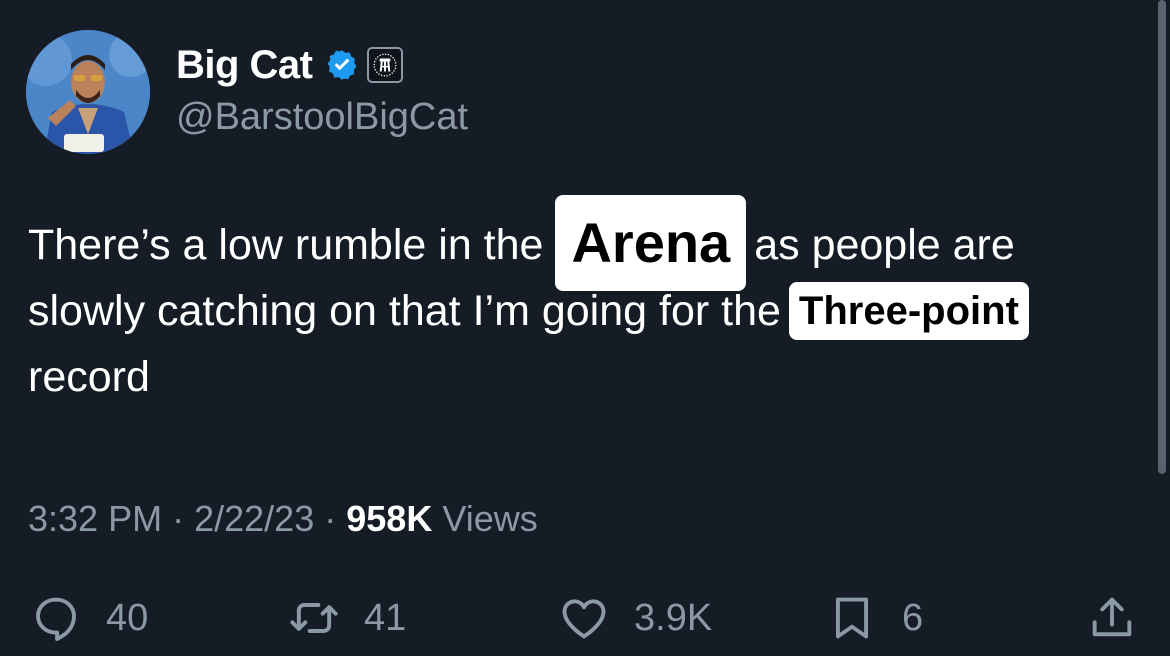 The image size is (1170, 656). I want to click on tweet-time: 3:32 PM, so click(95, 518).